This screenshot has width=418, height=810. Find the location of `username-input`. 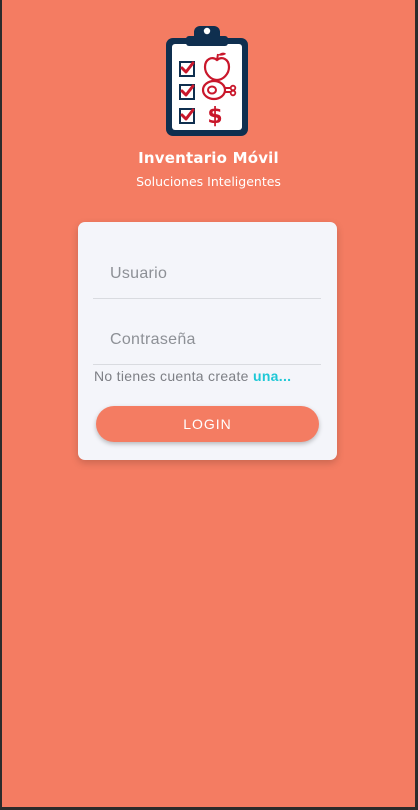

username-input is located at coordinates (207, 274).